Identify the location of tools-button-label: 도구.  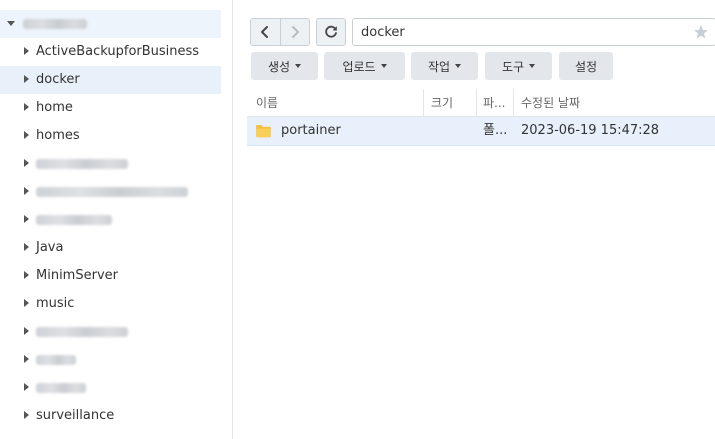
(513, 66).